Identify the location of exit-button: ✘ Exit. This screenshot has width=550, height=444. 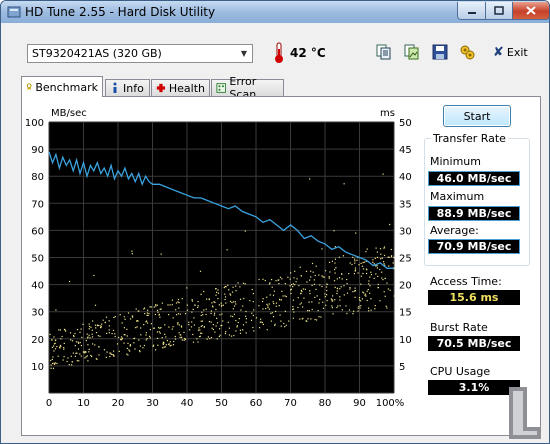
(510, 52).